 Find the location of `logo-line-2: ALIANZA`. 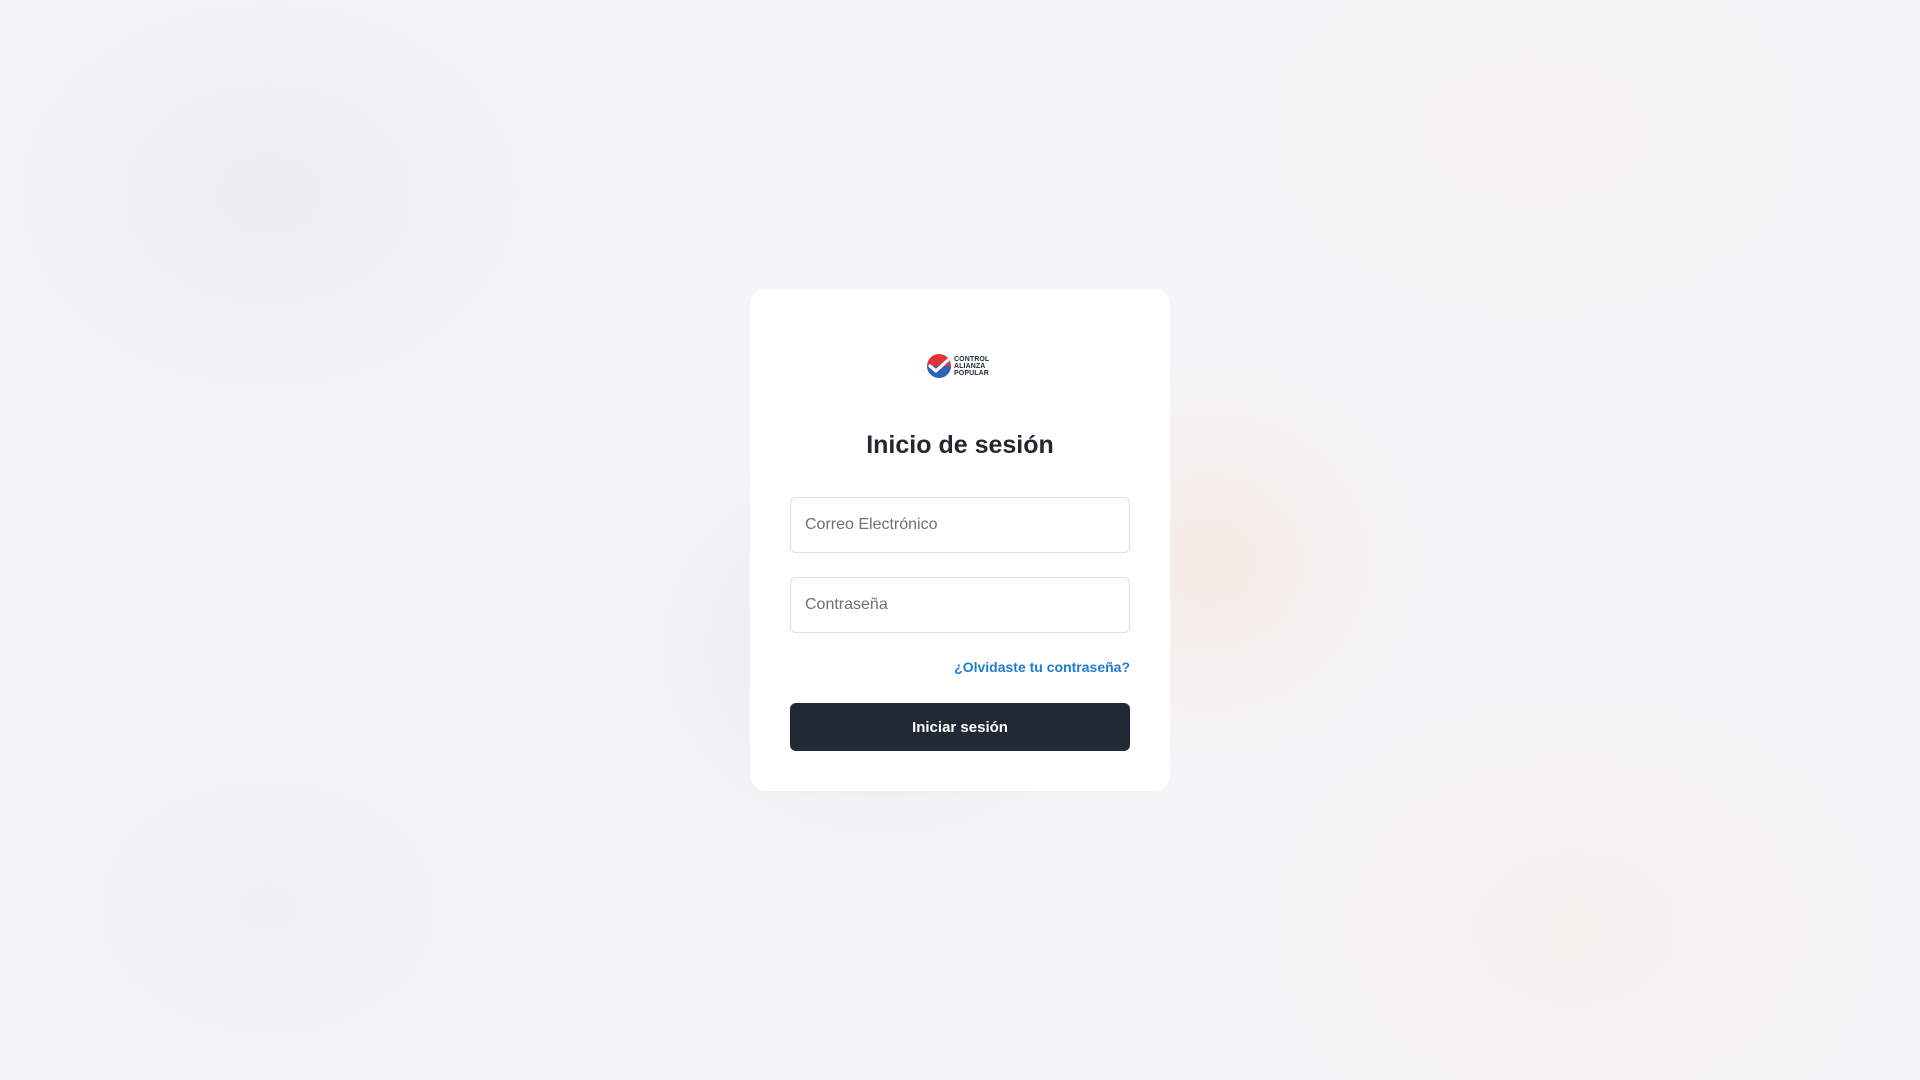

logo-line-2: ALIANZA is located at coordinates (970, 366).